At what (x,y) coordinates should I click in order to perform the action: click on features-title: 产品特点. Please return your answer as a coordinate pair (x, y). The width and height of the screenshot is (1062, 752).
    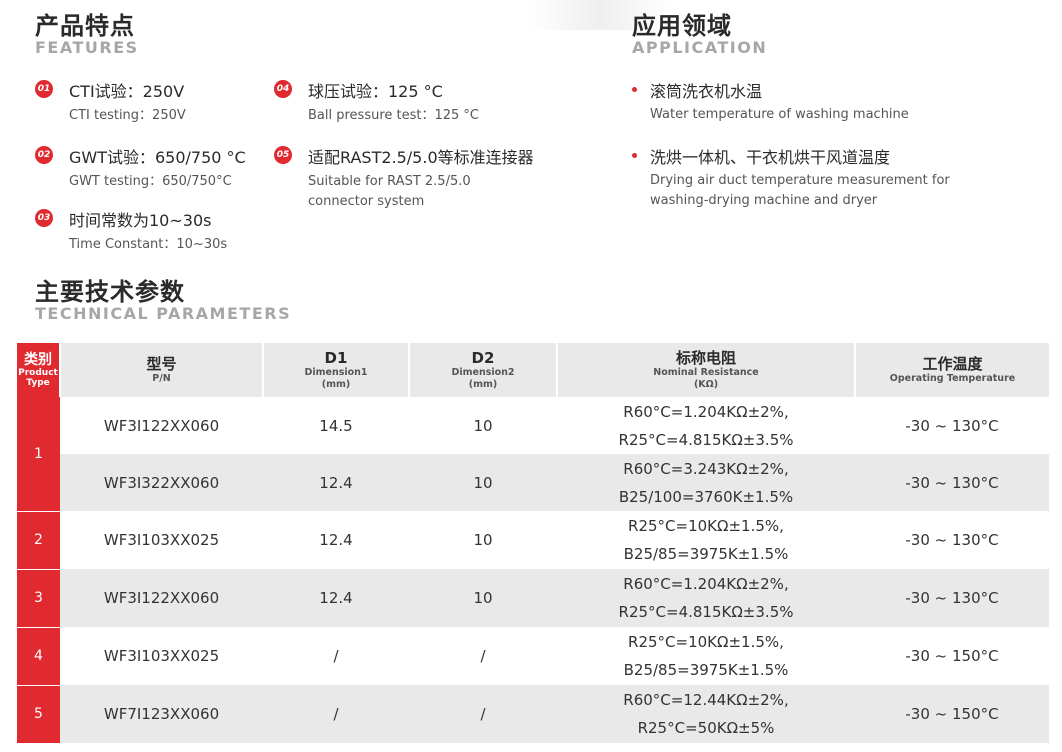
    Looking at the image, I should click on (85, 26).